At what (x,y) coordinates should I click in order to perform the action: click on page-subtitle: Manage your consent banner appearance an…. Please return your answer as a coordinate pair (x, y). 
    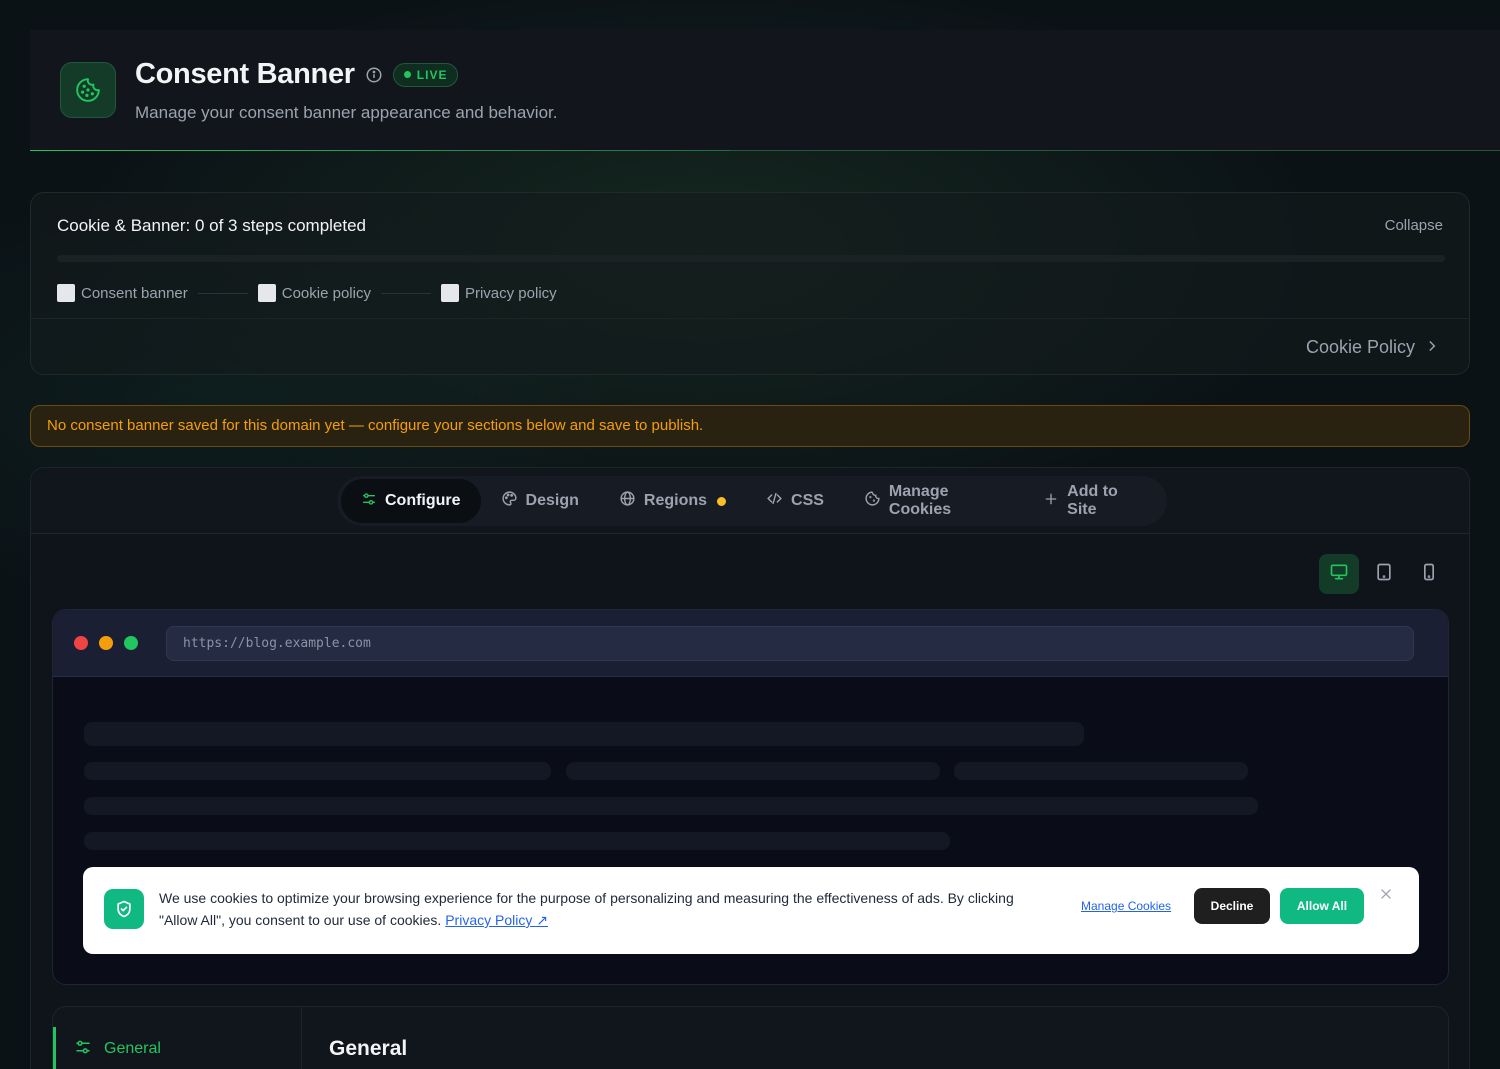
    Looking at the image, I should click on (346, 112).